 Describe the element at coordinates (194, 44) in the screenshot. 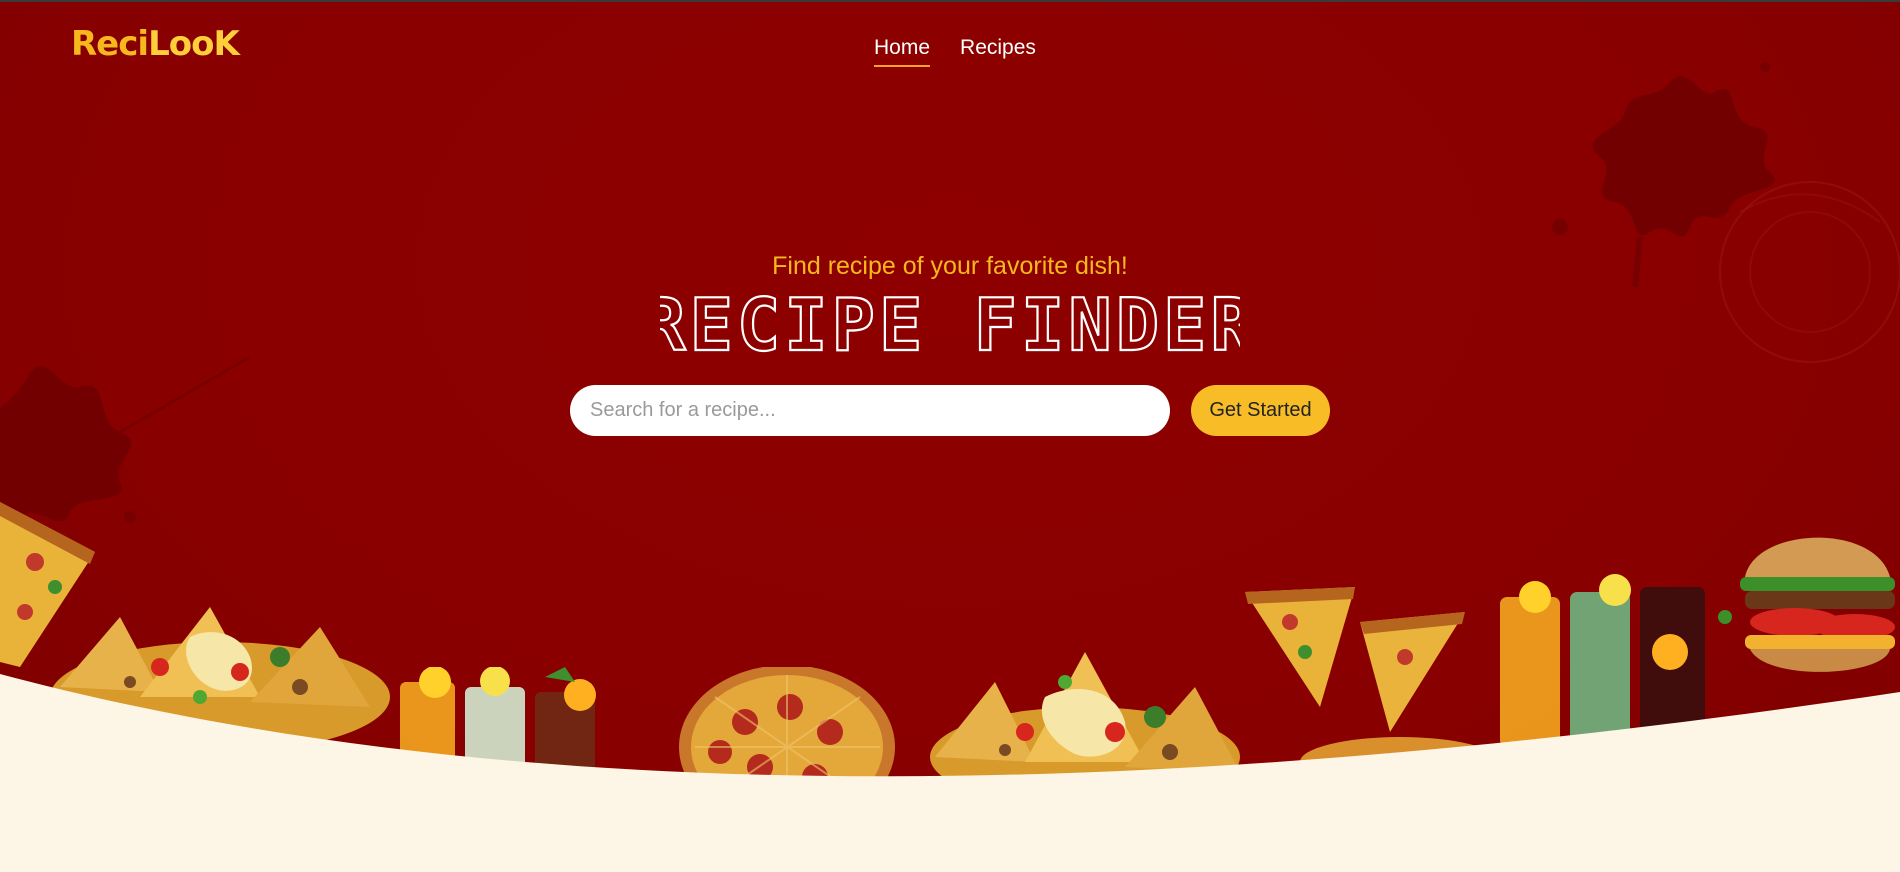

I see `logo-text-look: LooK` at that location.